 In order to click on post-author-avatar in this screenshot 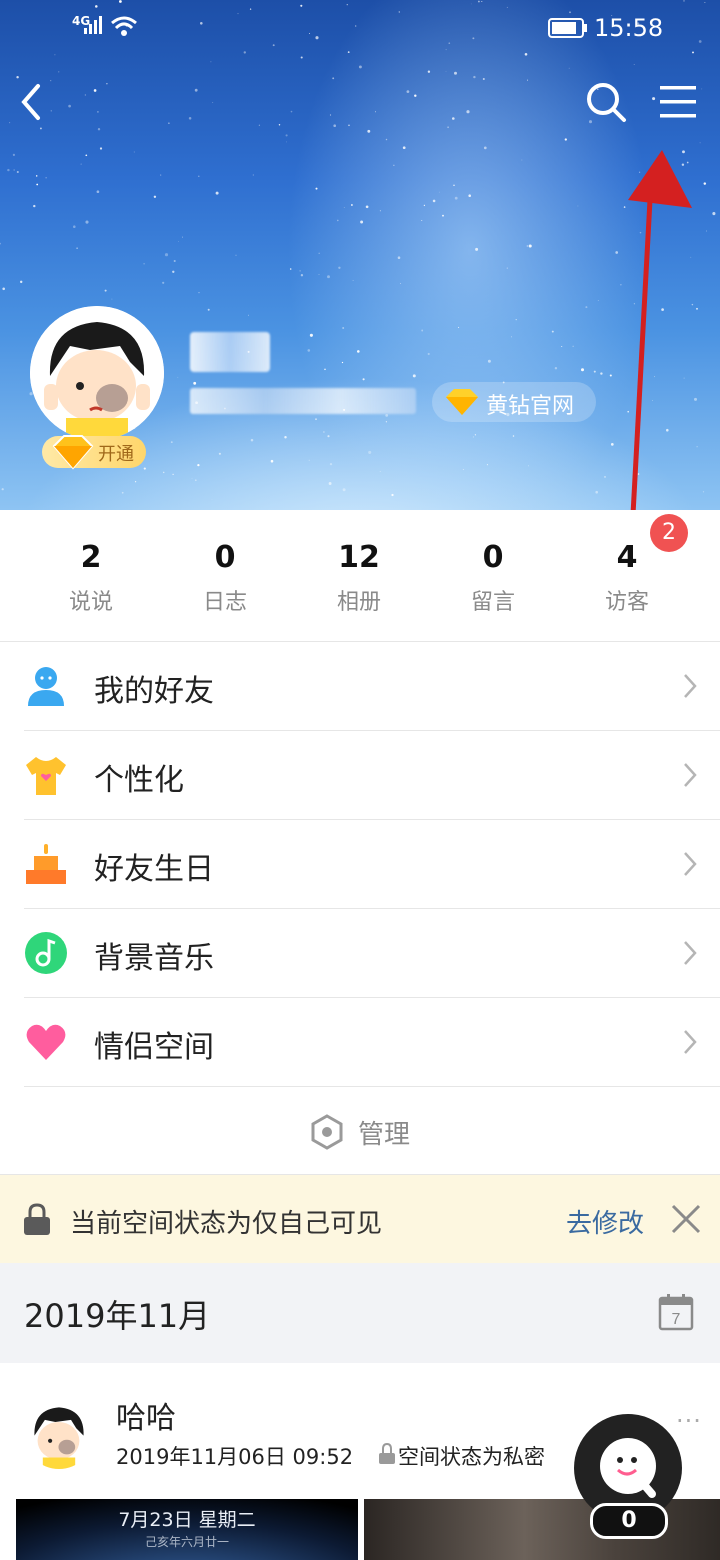, I will do `click(59, 1434)`.